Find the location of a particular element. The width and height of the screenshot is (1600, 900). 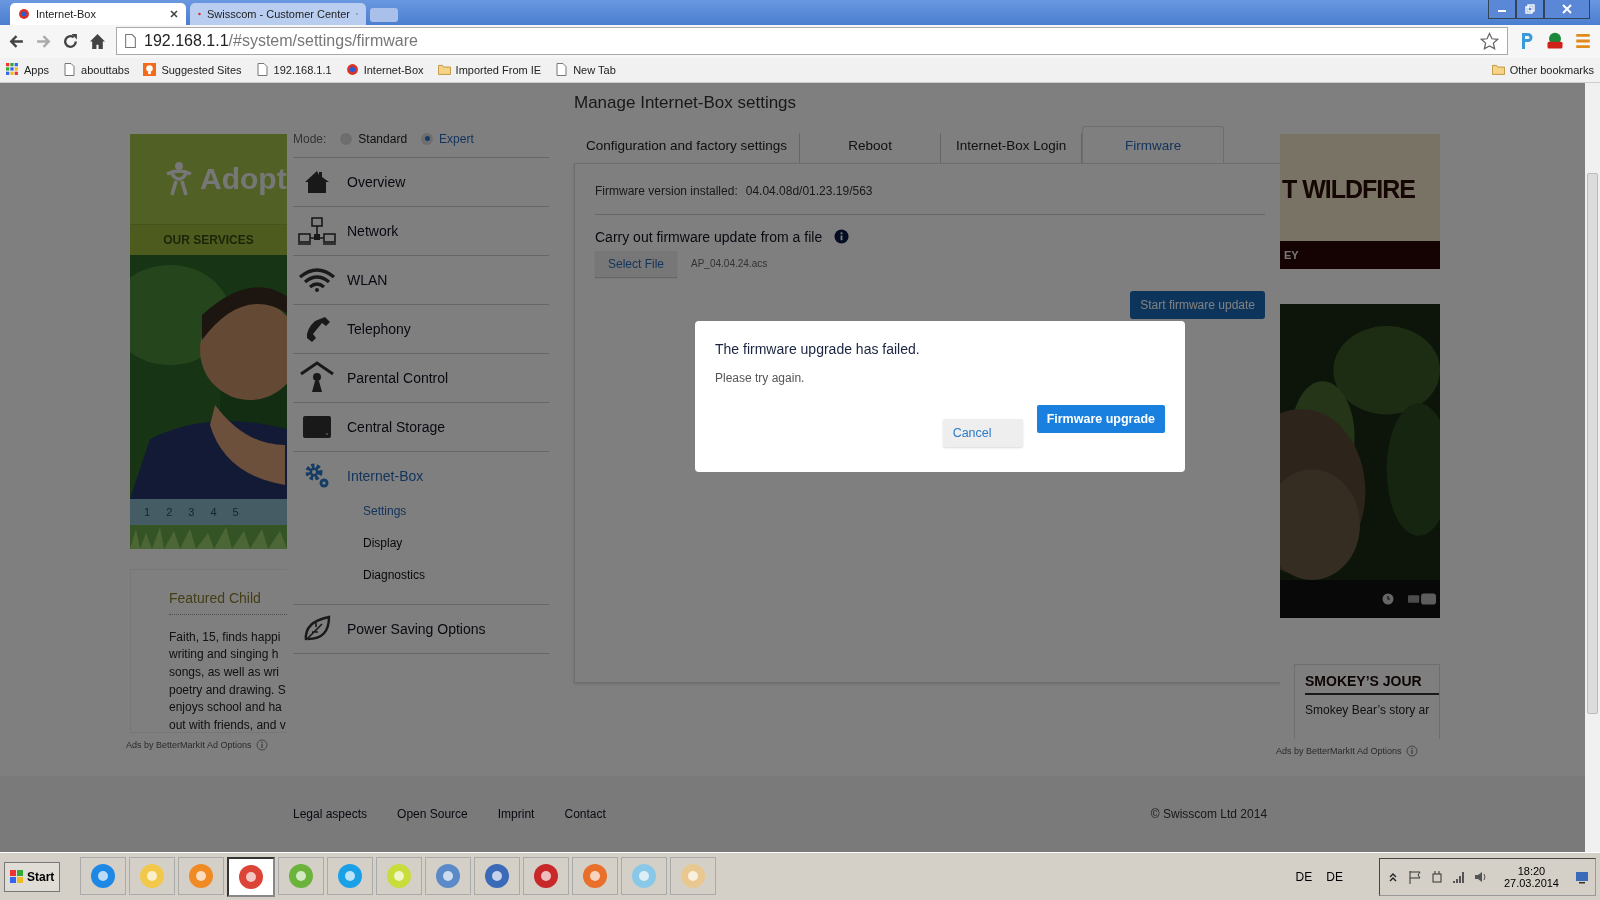

footer-link: Legal aspects is located at coordinates (330, 814).